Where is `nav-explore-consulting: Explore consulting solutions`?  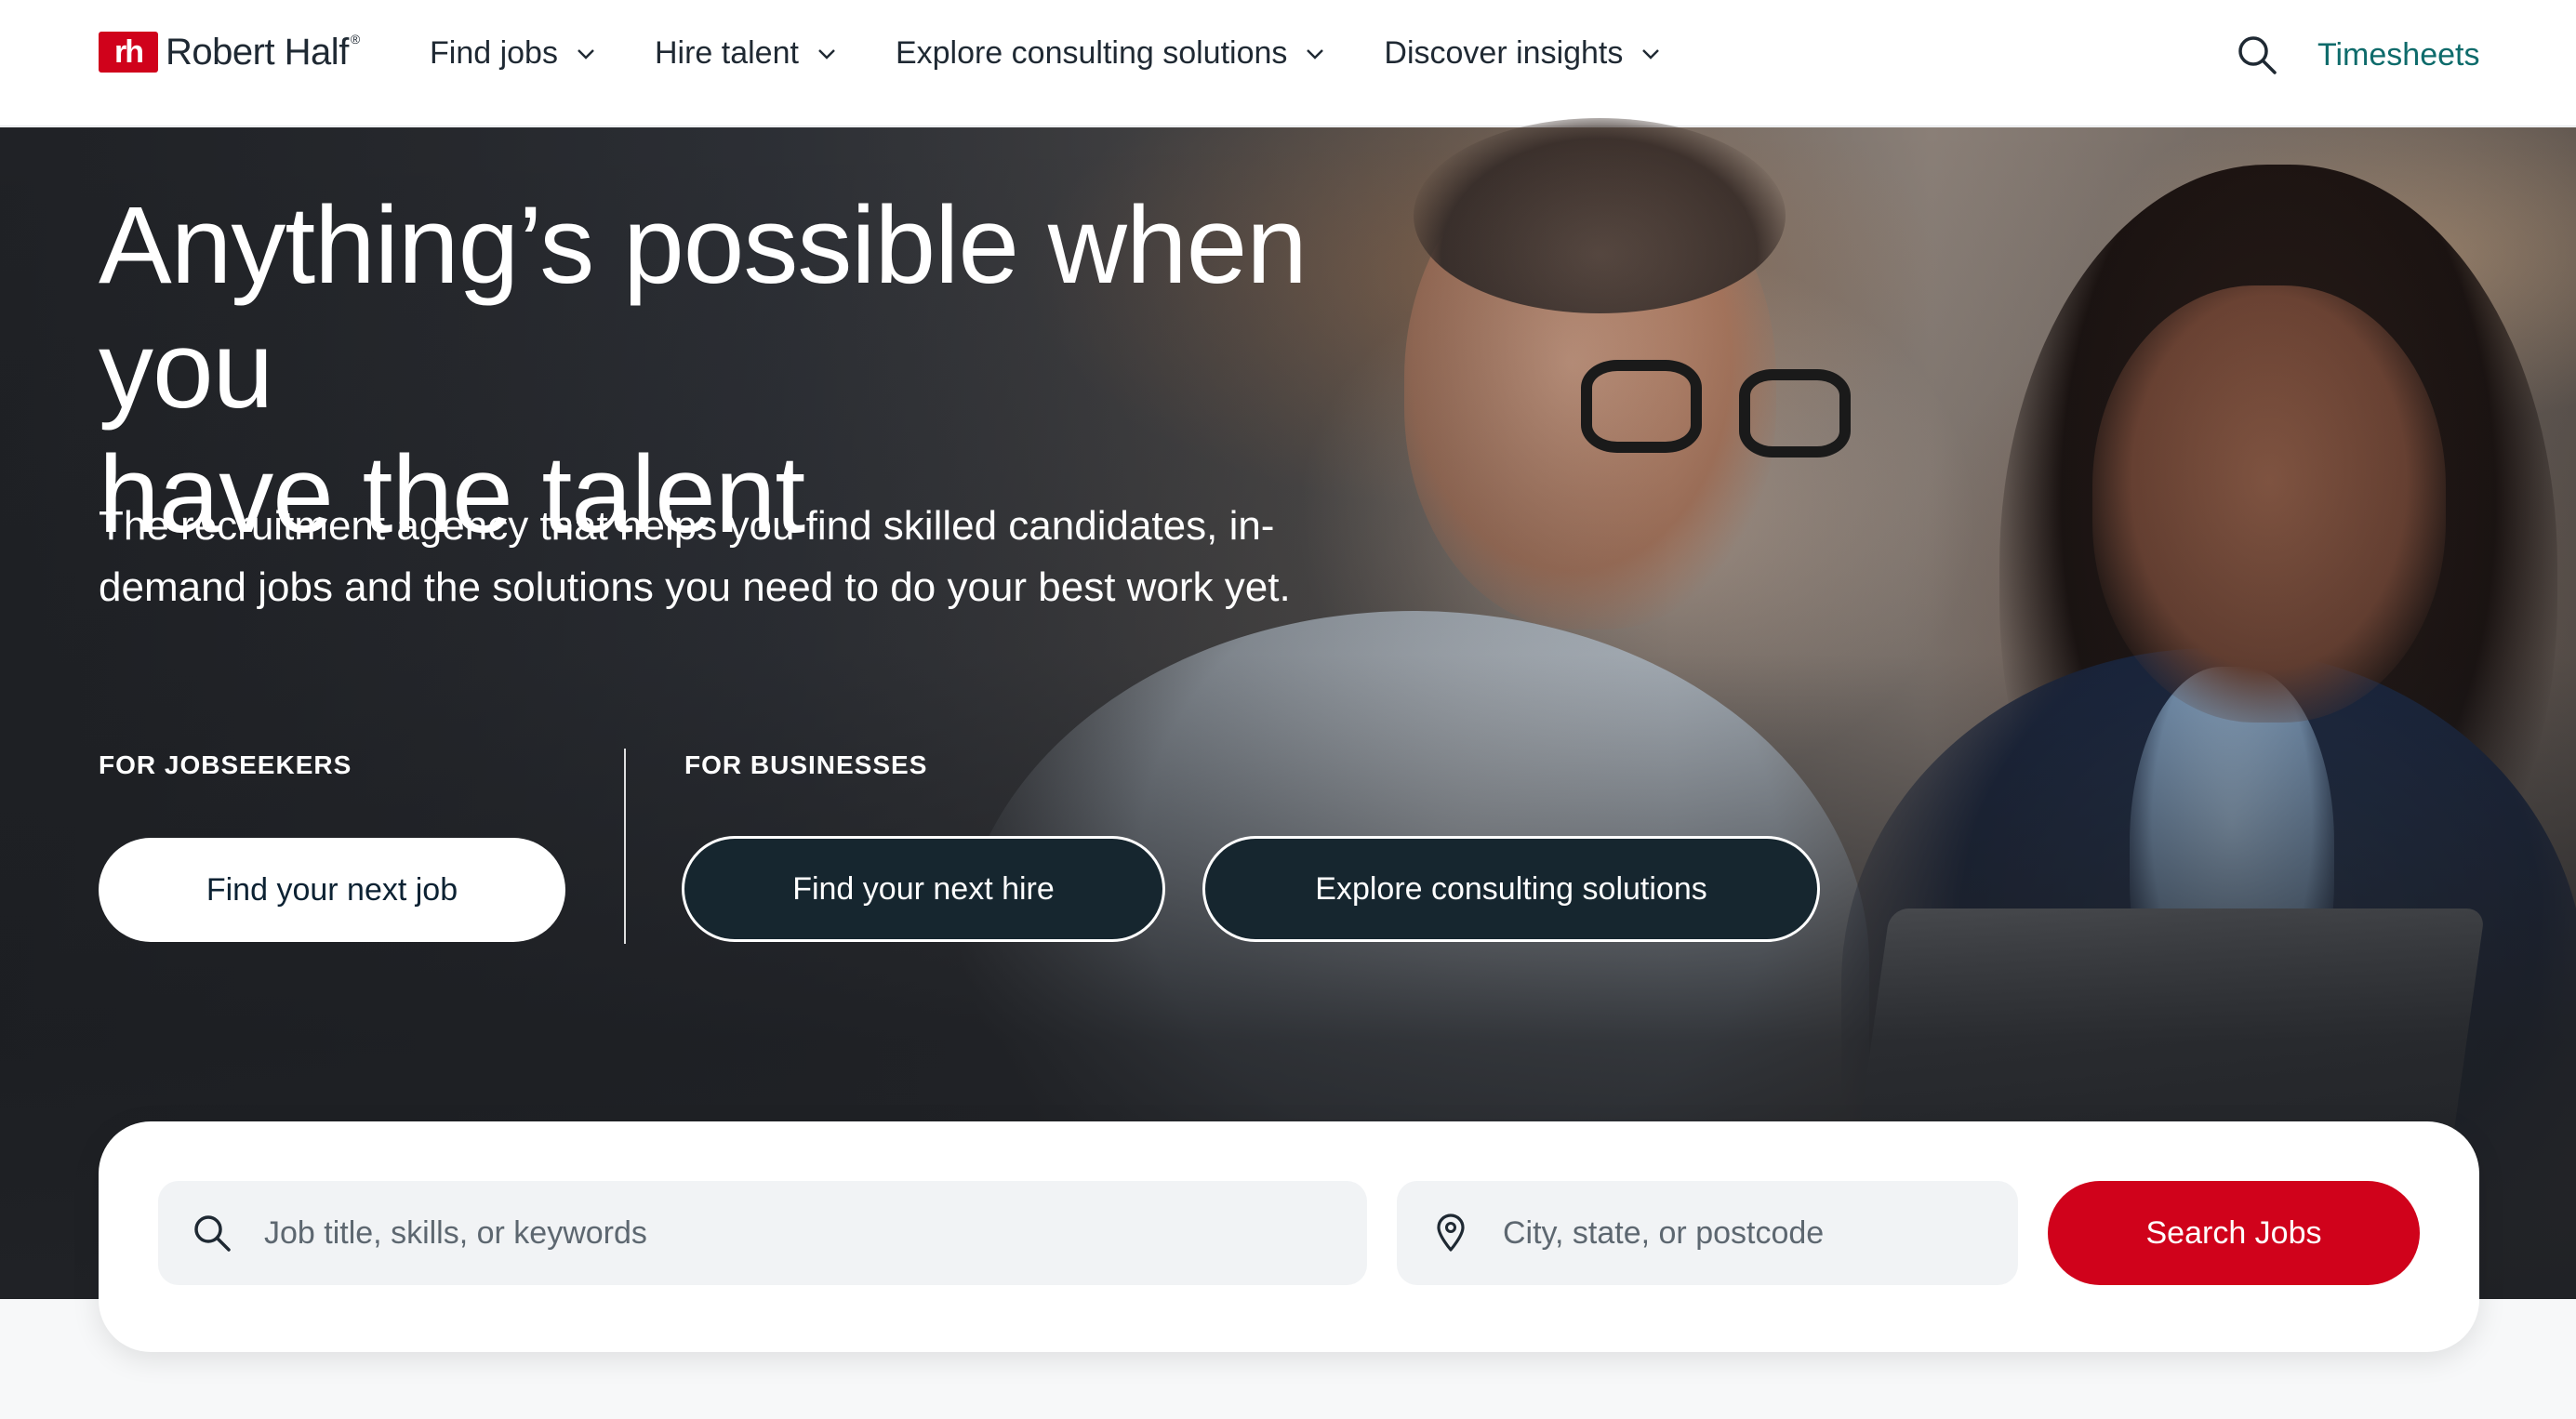
nav-explore-consulting: Explore consulting solutions is located at coordinates (1111, 53).